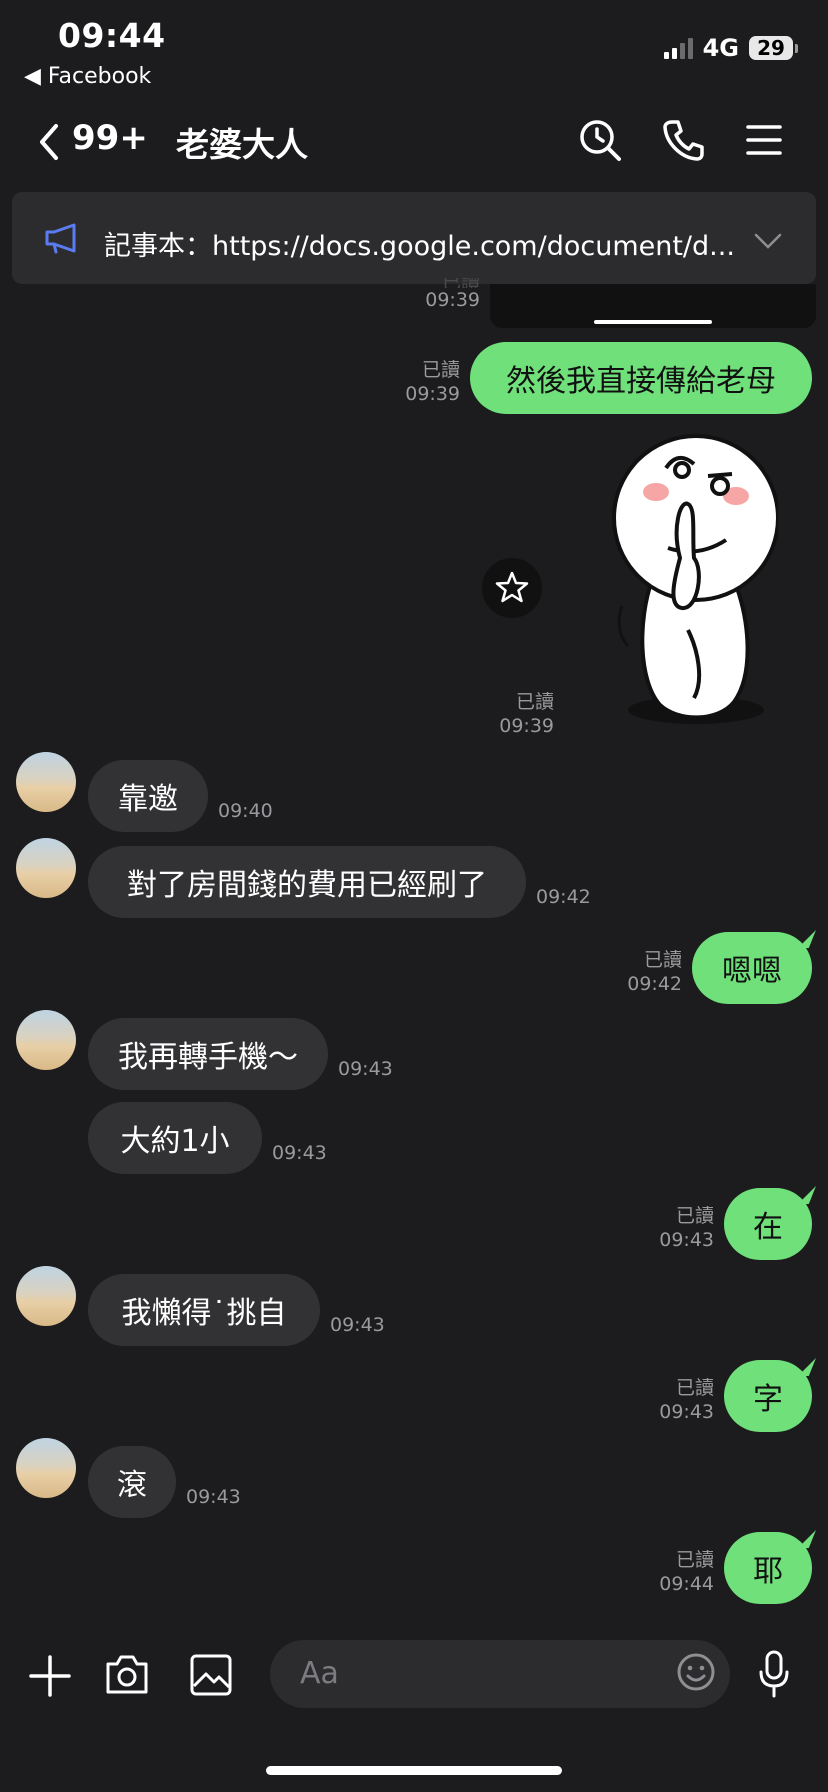  What do you see at coordinates (684, 140) in the screenshot?
I see `phone-icon` at bounding box center [684, 140].